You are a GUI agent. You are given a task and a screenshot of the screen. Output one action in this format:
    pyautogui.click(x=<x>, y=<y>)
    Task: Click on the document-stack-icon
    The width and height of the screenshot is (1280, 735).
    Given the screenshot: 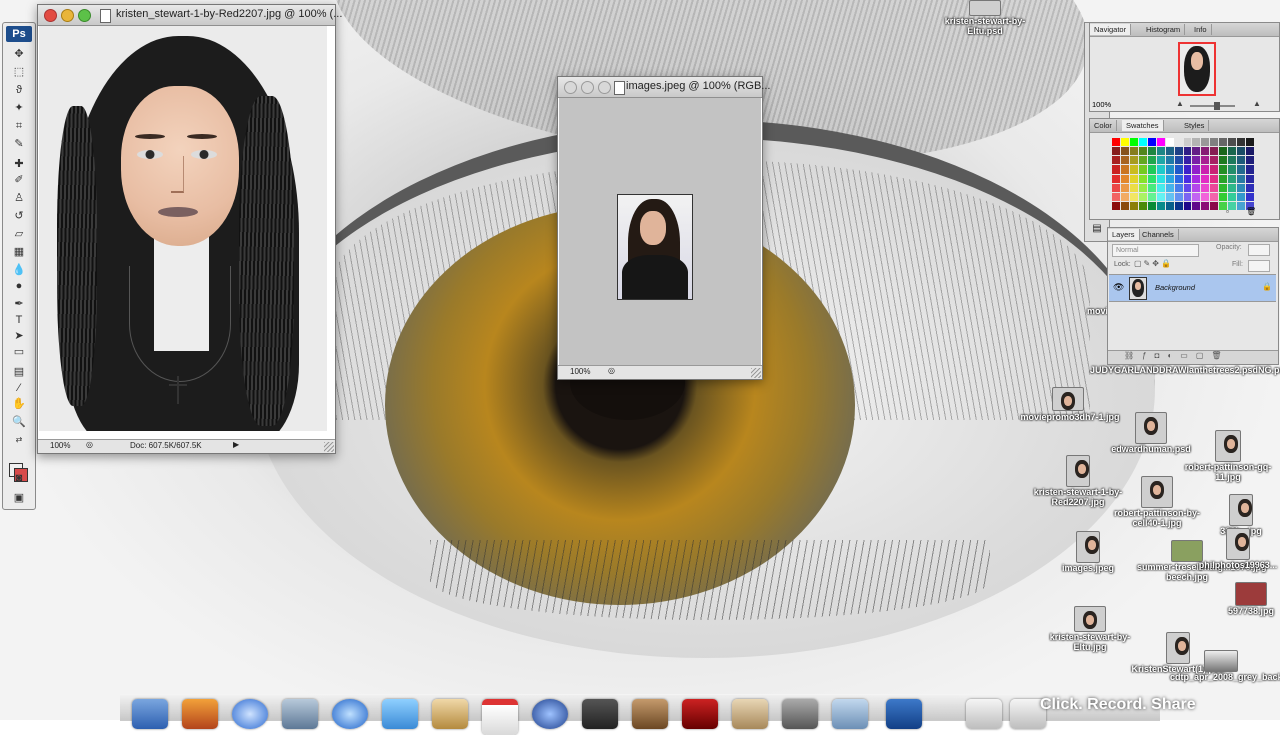 What is the action you would take?
    pyautogui.click(x=984, y=714)
    